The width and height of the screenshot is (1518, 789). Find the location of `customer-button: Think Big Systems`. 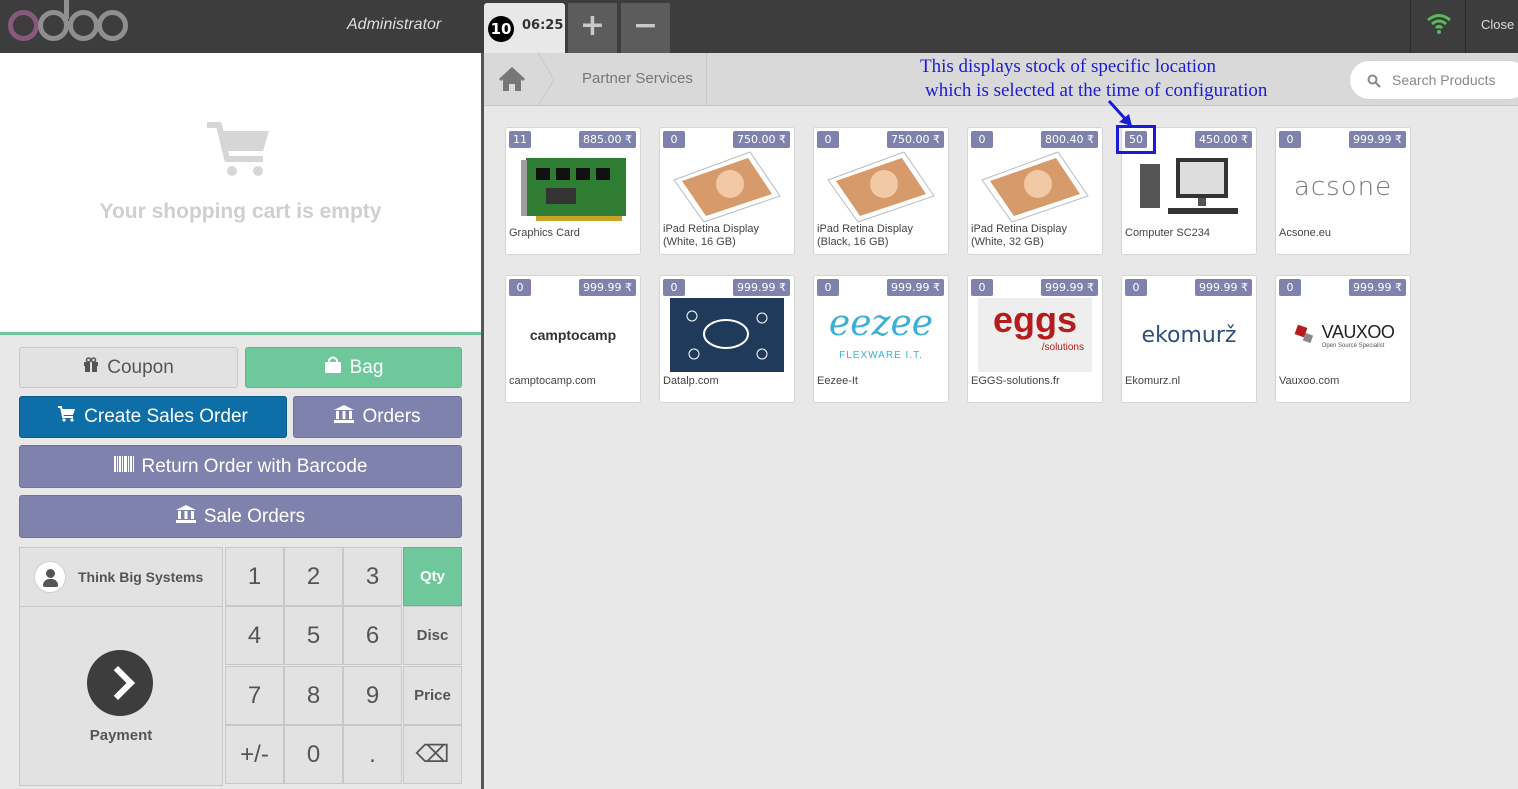

customer-button: Think Big Systems is located at coordinates (121, 577).